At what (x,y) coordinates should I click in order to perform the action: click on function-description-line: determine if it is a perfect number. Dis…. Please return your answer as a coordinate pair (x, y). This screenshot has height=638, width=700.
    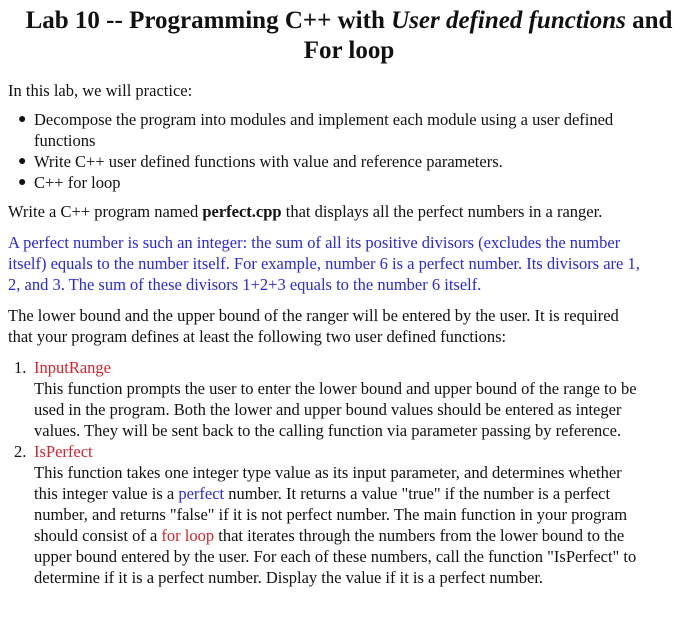
    Looking at the image, I should click on (289, 577).